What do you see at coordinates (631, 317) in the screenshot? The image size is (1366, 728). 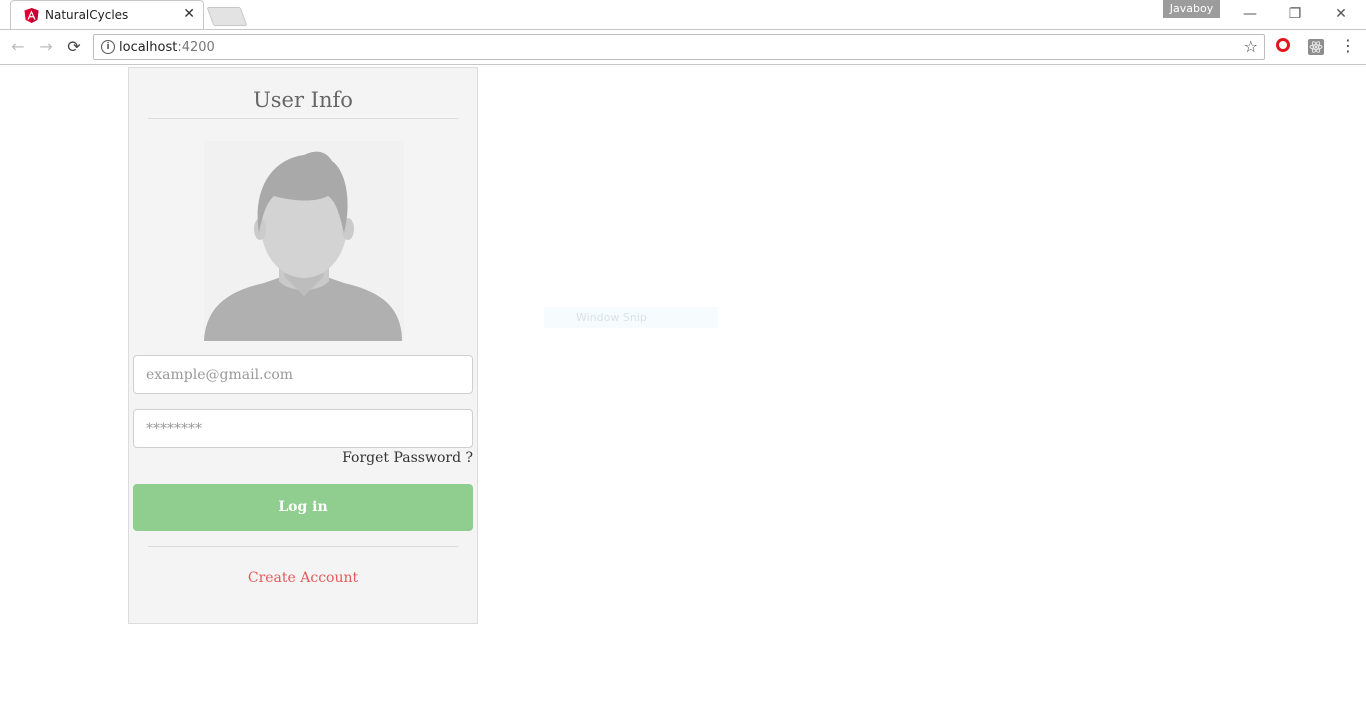 I see `window-snip-overlay: Window Snip` at bounding box center [631, 317].